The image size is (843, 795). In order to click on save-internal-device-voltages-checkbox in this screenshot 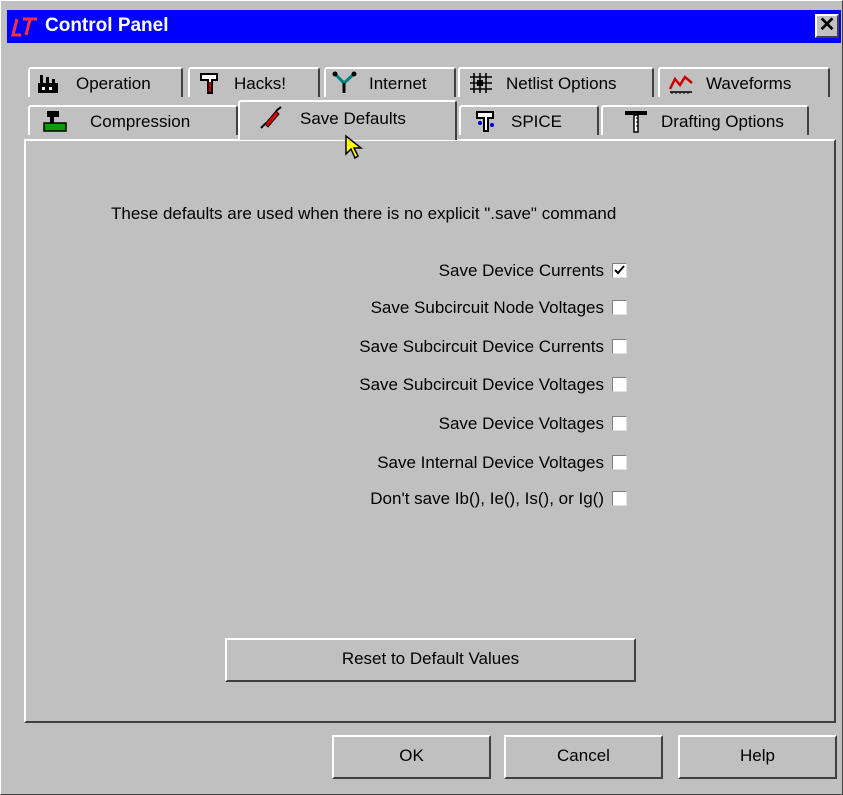, I will do `click(619, 462)`.